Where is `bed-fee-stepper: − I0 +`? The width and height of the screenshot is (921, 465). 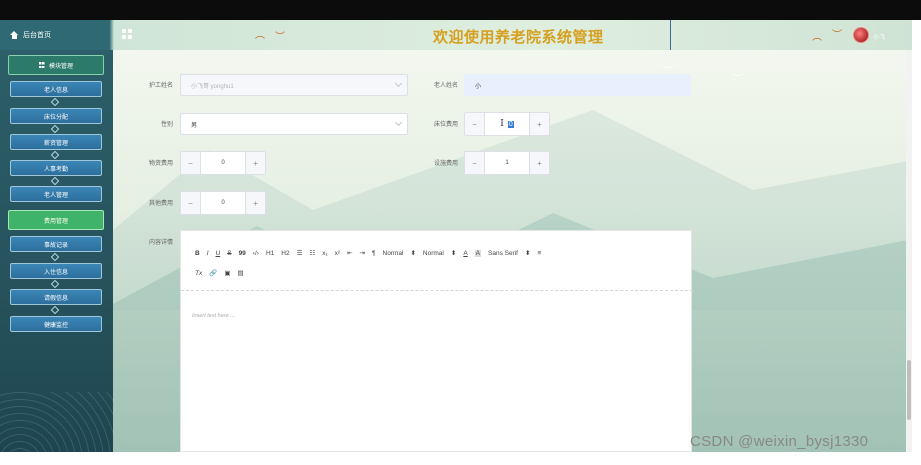 bed-fee-stepper: − I0 + is located at coordinates (507, 124).